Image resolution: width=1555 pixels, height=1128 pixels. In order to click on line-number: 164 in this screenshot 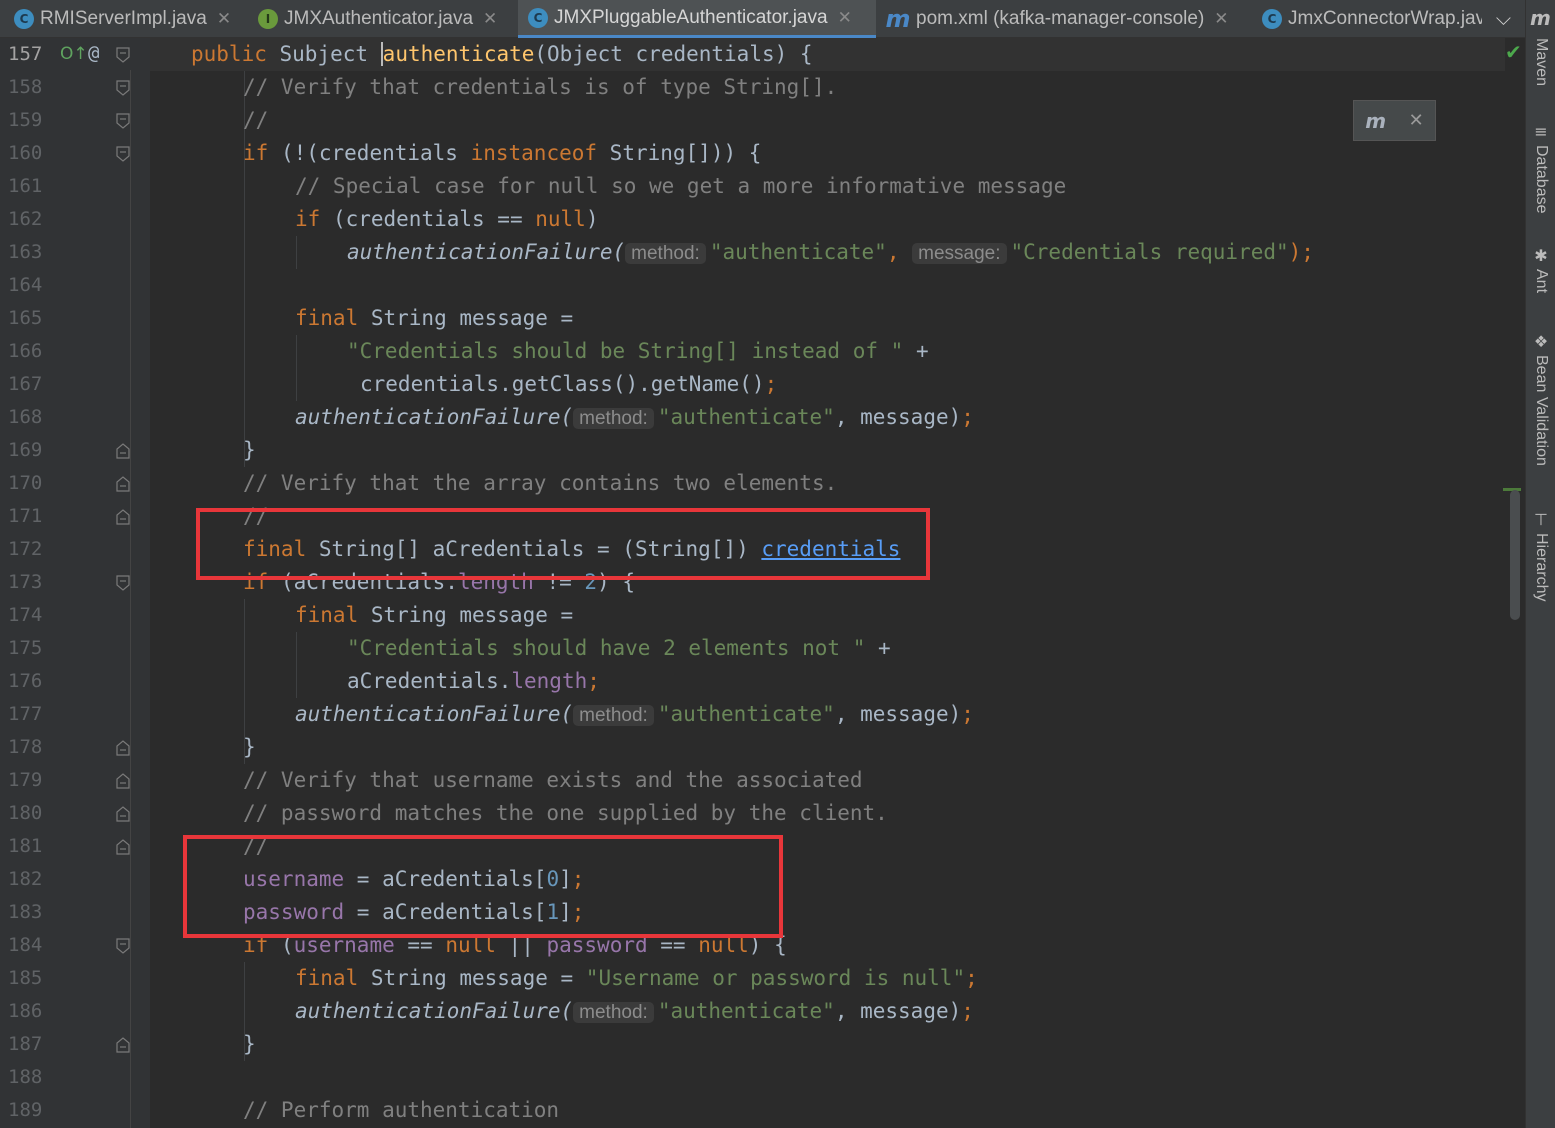, I will do `click(33, 285)`.